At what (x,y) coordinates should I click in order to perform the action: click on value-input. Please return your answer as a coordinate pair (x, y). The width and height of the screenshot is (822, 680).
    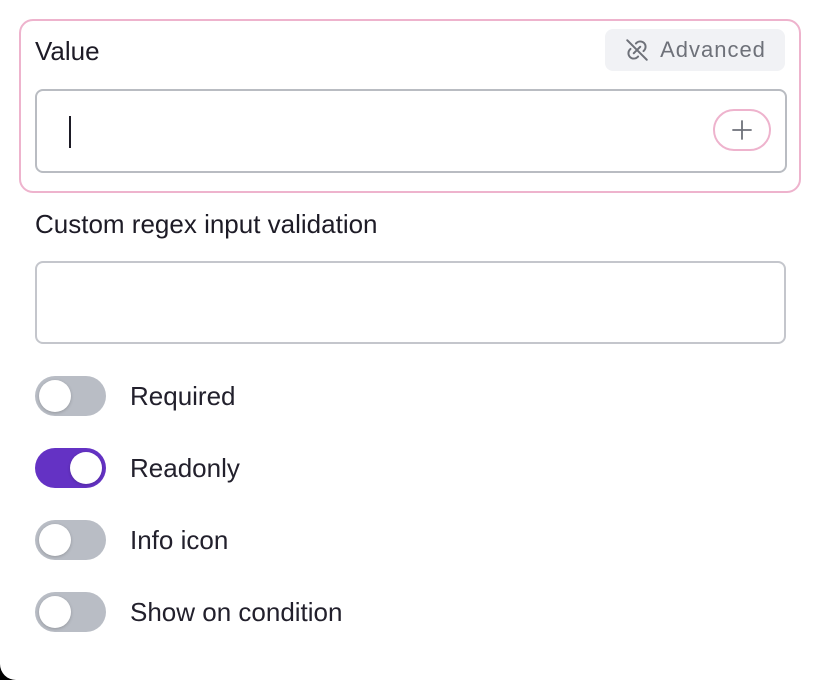
    Looking at the image, I should click on (411, 131).